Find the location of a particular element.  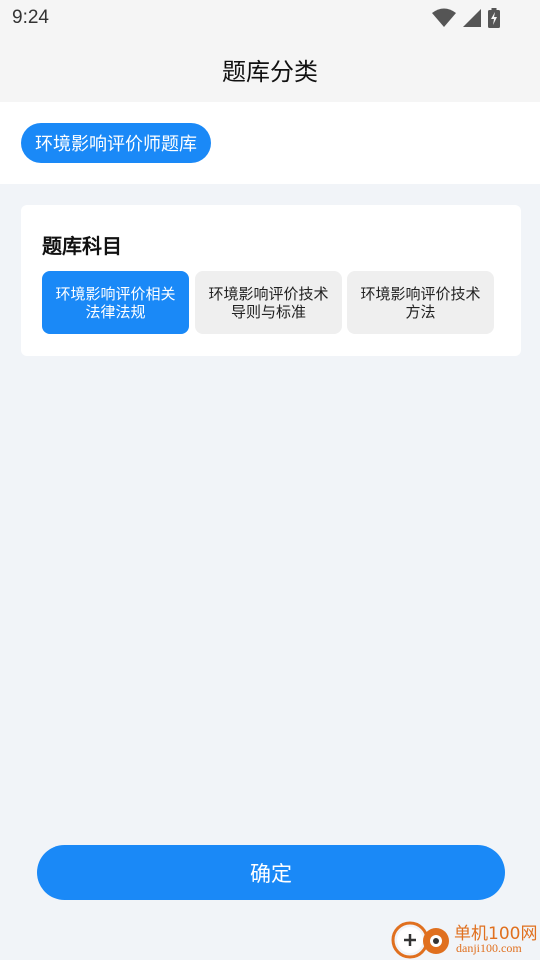

watermark-logo-icon is located at coordinates (420, 940).